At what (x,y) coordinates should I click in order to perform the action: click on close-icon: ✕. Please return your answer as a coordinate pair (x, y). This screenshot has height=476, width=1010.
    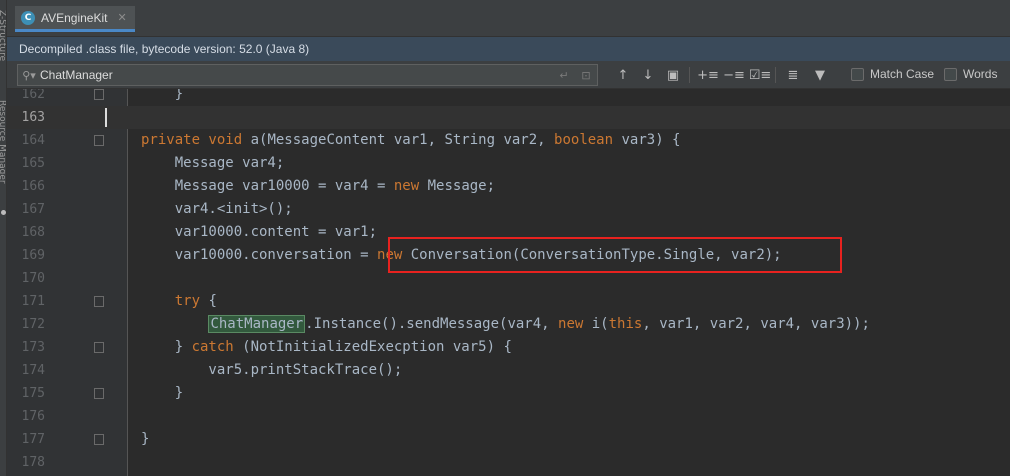
    Looking at the image, I should click on (122, 17).